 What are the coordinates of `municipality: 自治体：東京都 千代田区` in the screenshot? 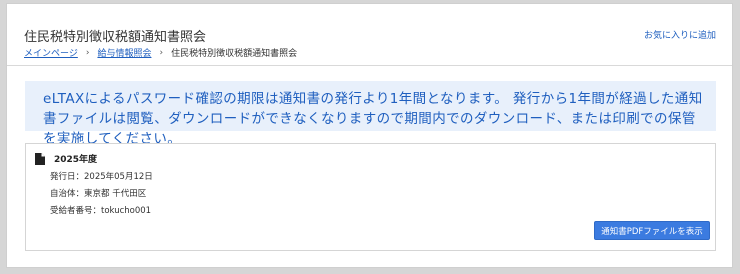 It's located at (98, 194).